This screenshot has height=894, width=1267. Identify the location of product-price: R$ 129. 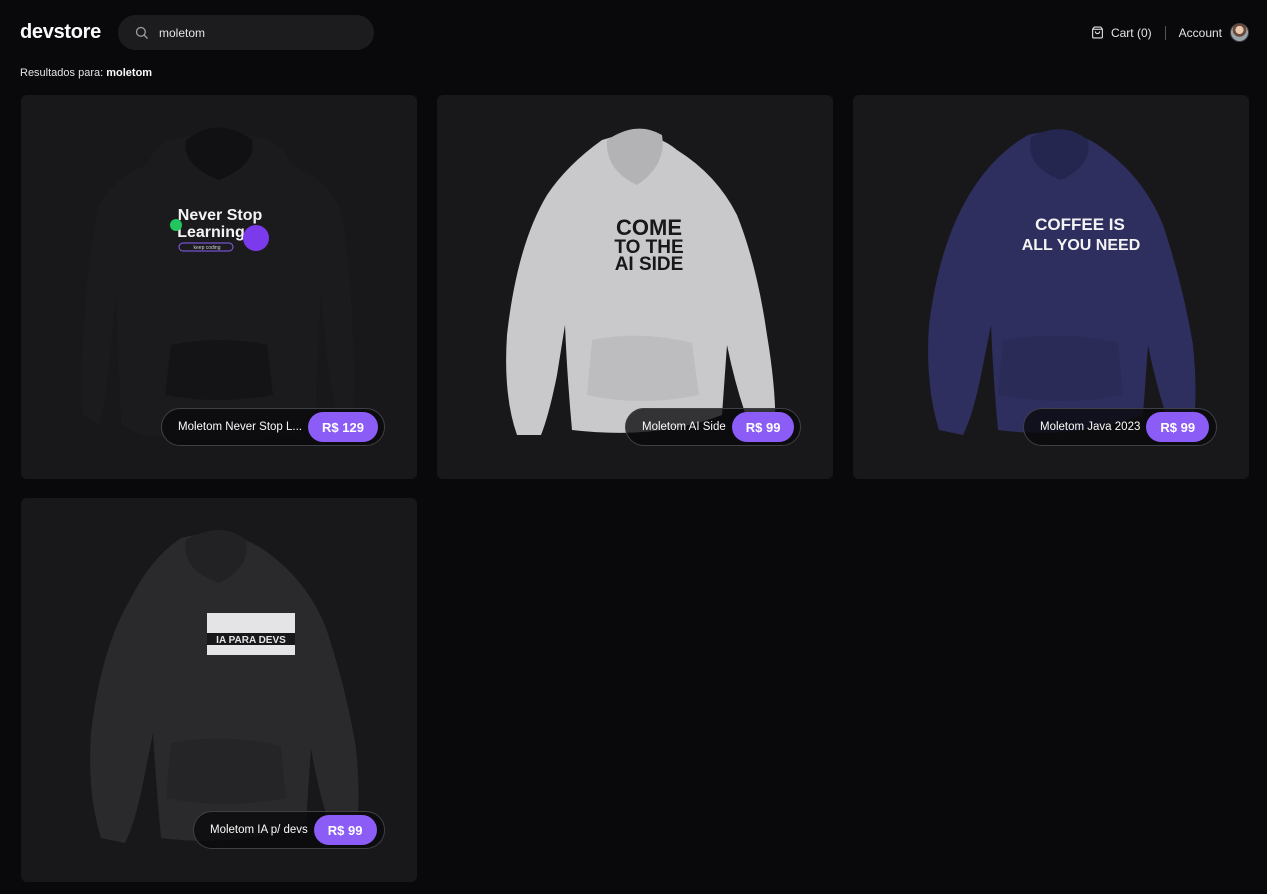
(343, 427).